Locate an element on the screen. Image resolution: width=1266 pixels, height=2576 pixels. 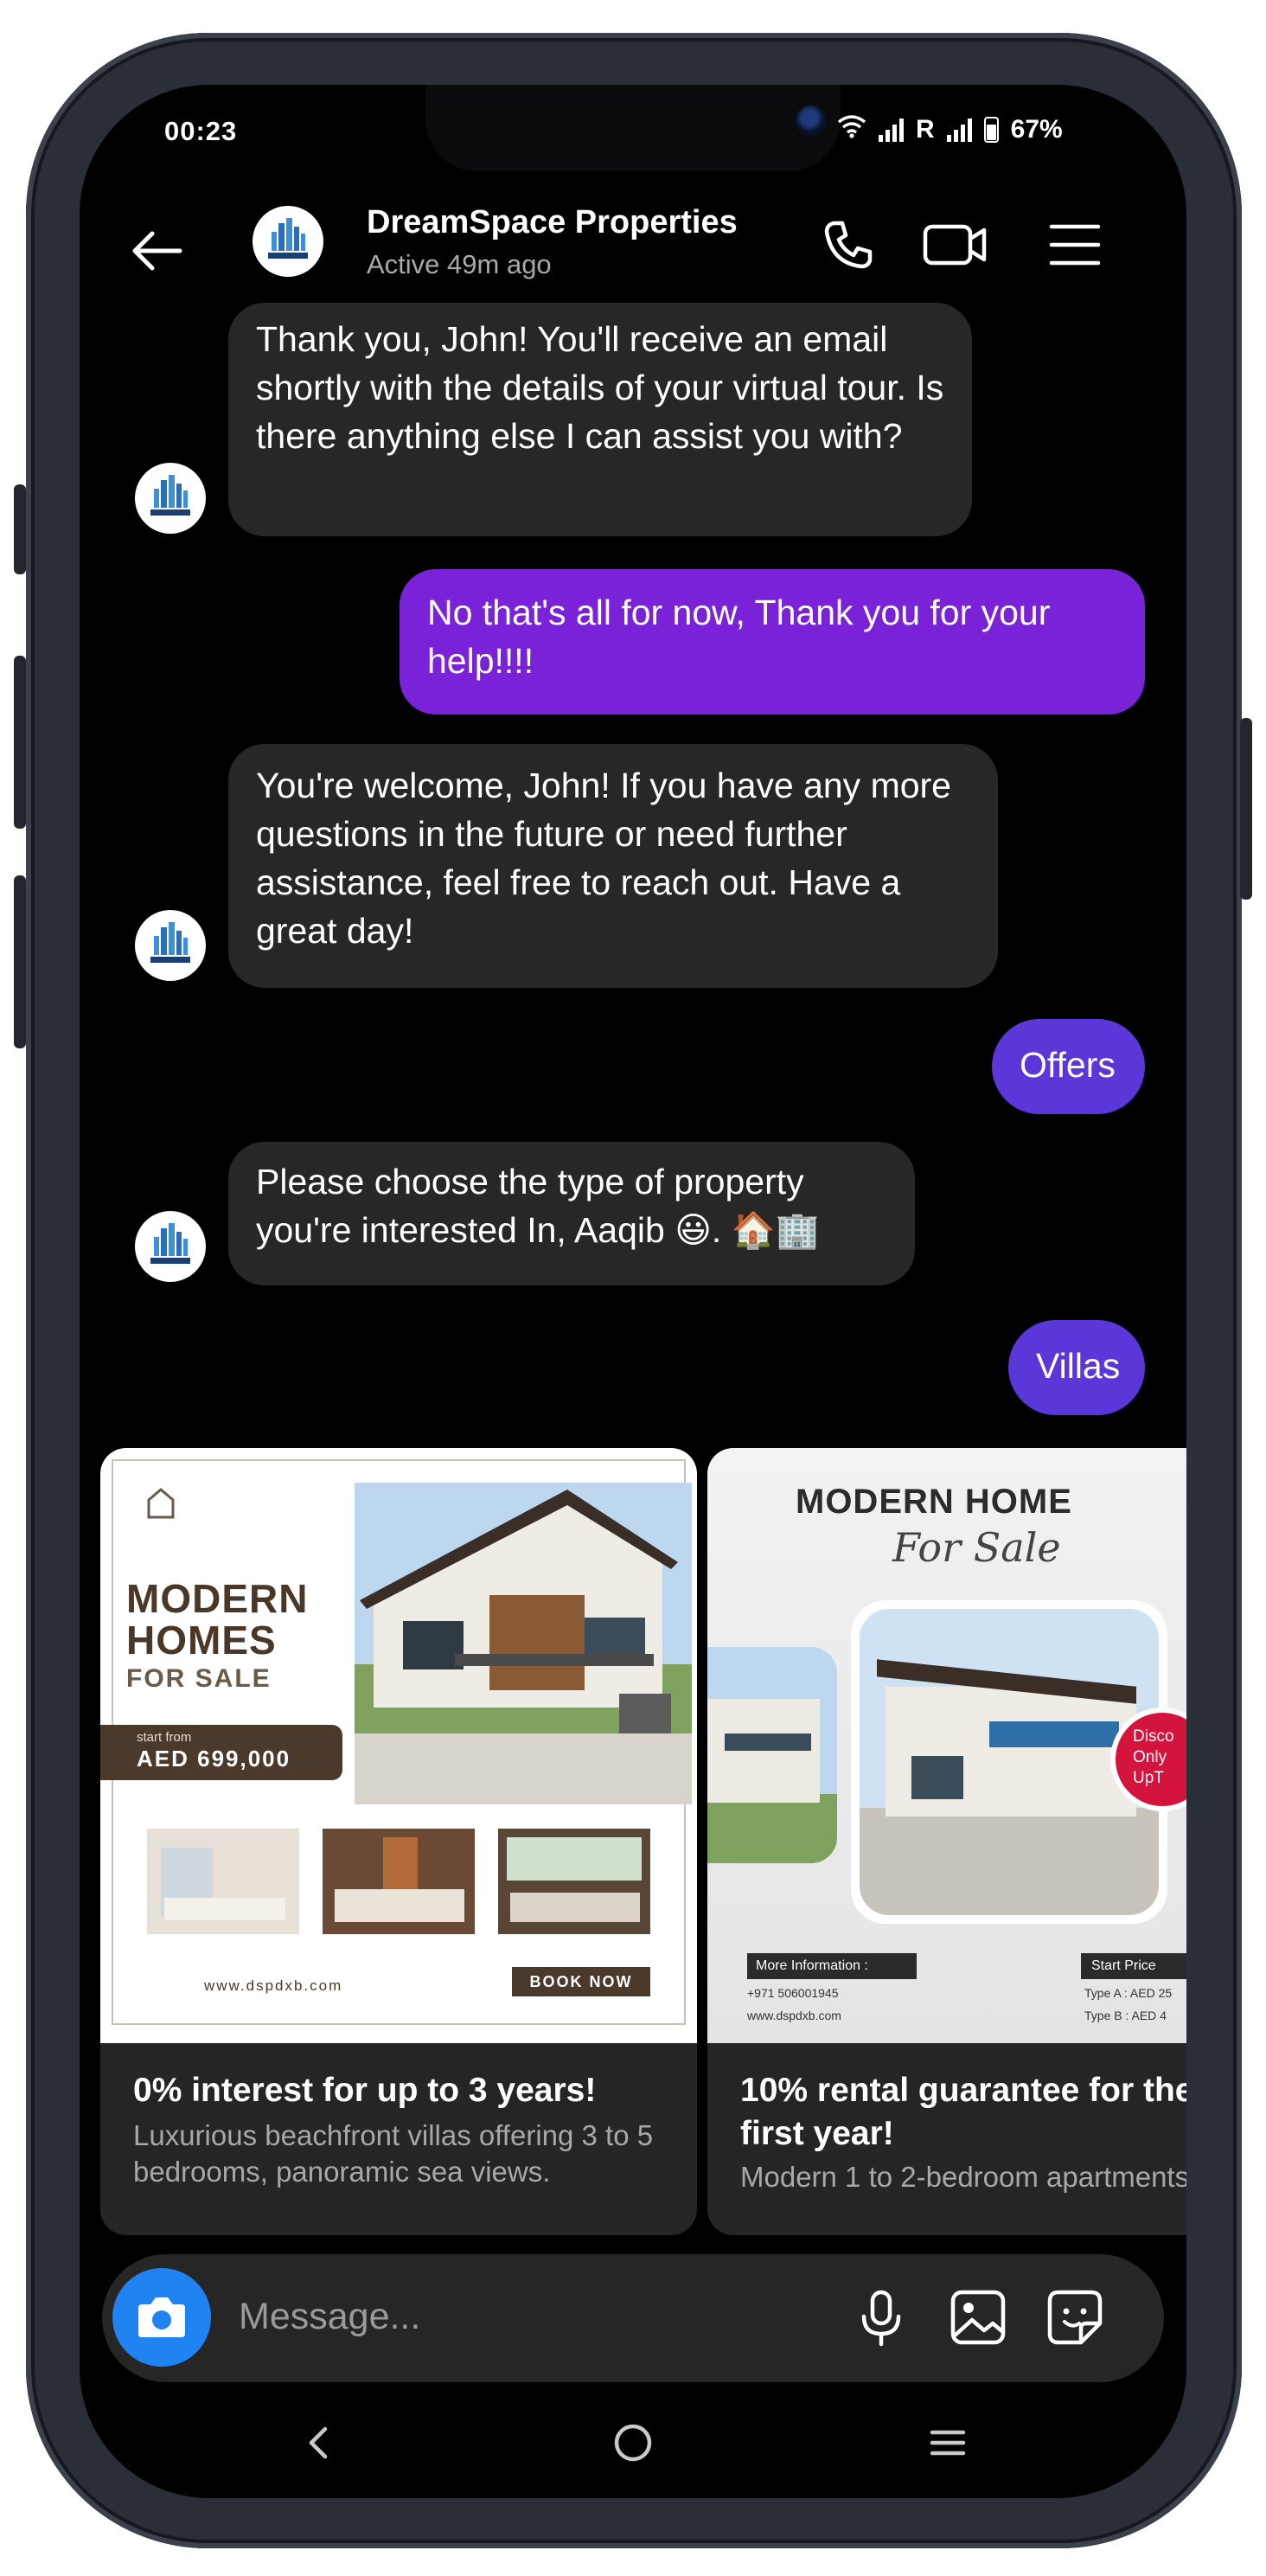
contact-name: DreamSpace Properties is located at coordinates (552, 222).